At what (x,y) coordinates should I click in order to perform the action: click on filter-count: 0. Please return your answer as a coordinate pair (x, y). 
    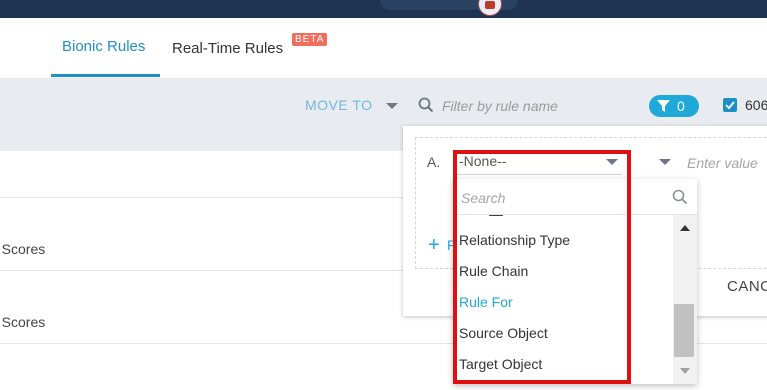
    Looking at the image, I should click on (681, 106).